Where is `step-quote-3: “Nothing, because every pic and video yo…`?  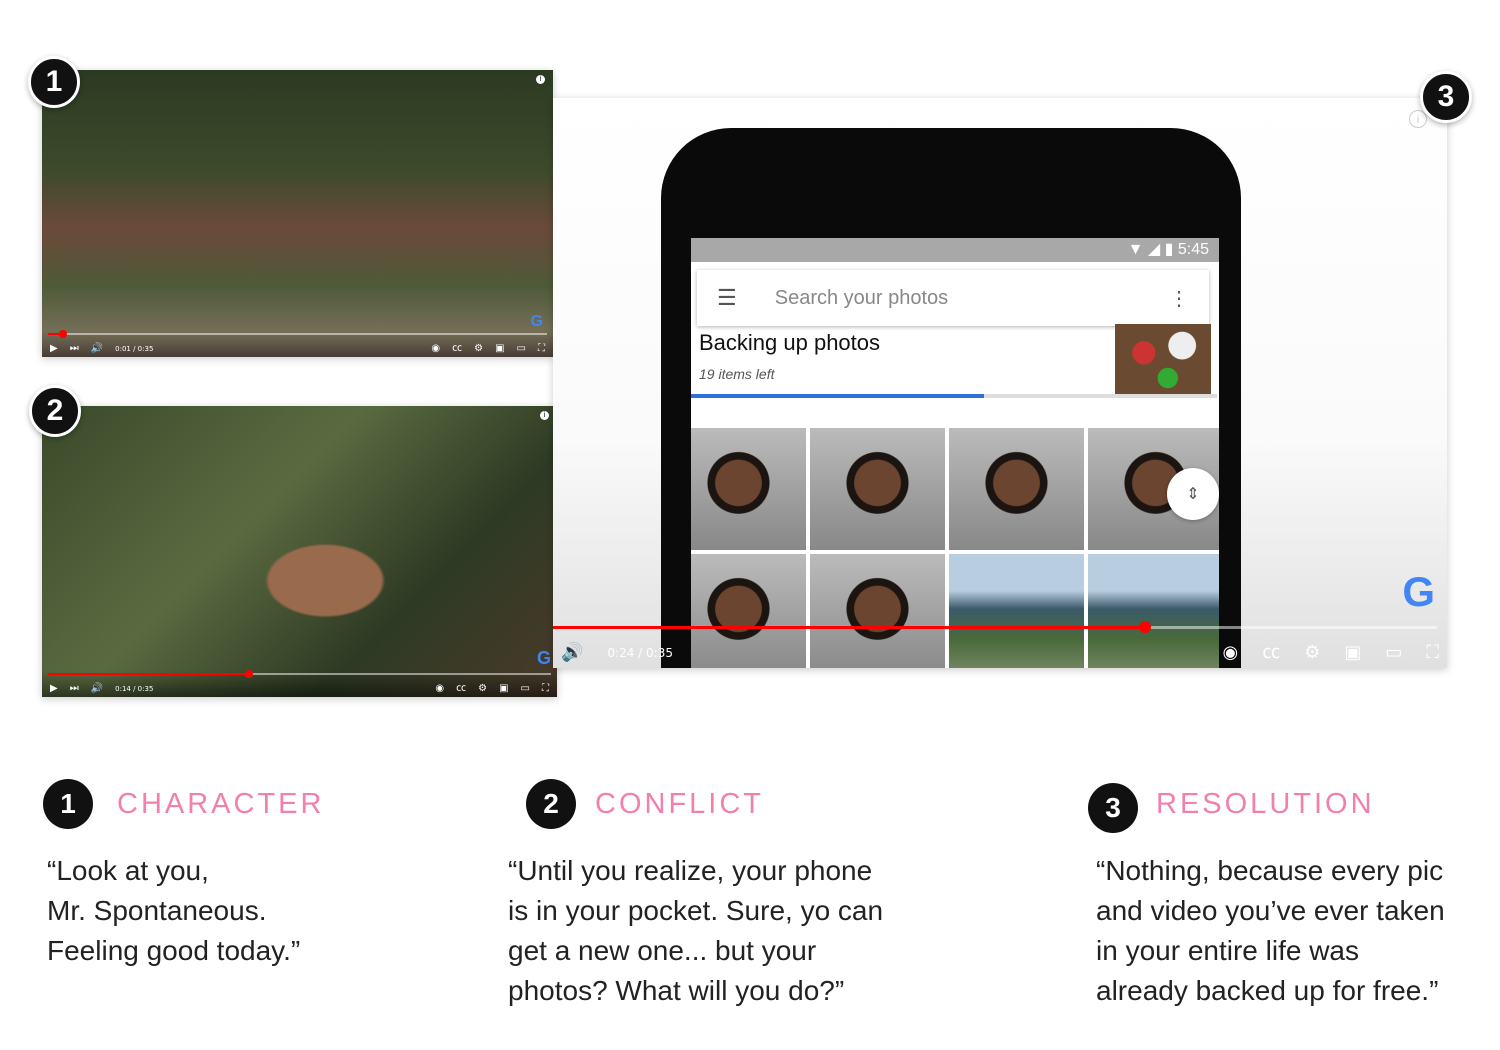
step-quote-3: “Nothing, because every pic and video yo… is located at coordinates (1270, 930).